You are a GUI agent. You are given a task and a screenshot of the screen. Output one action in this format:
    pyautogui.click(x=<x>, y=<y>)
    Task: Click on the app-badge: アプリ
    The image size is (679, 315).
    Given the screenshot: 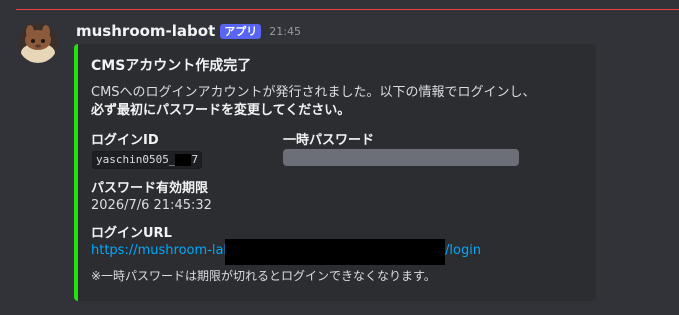 What is the action you would take?
    pyautogui.click(x=241, y=31)
    